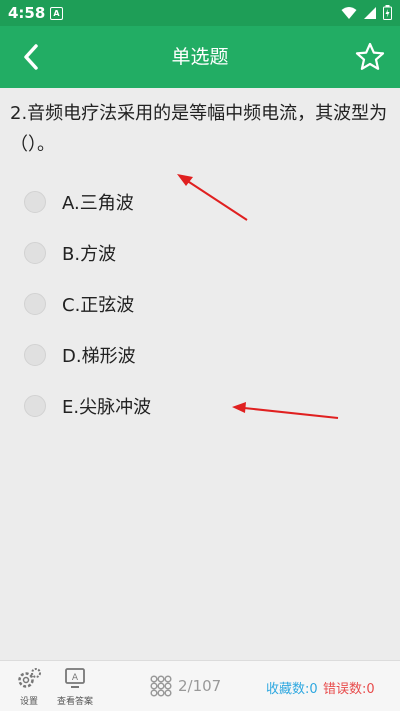  I want to click on notification-icon: A, so click(56, 13).